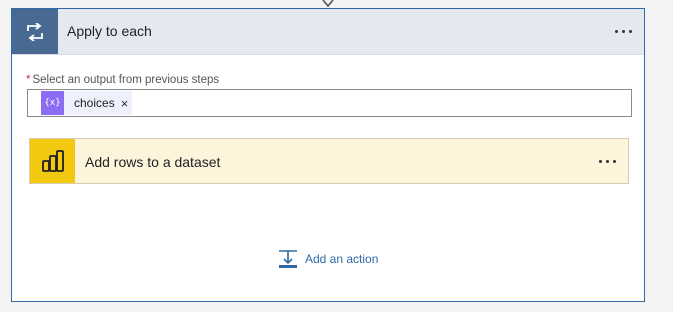 Image resolution: width=673 pixels, height=312 pixels. What do you see at coordinates (623, 31) in the screenshot?
I see `more-options-icon` at bounding box center [623, 31].